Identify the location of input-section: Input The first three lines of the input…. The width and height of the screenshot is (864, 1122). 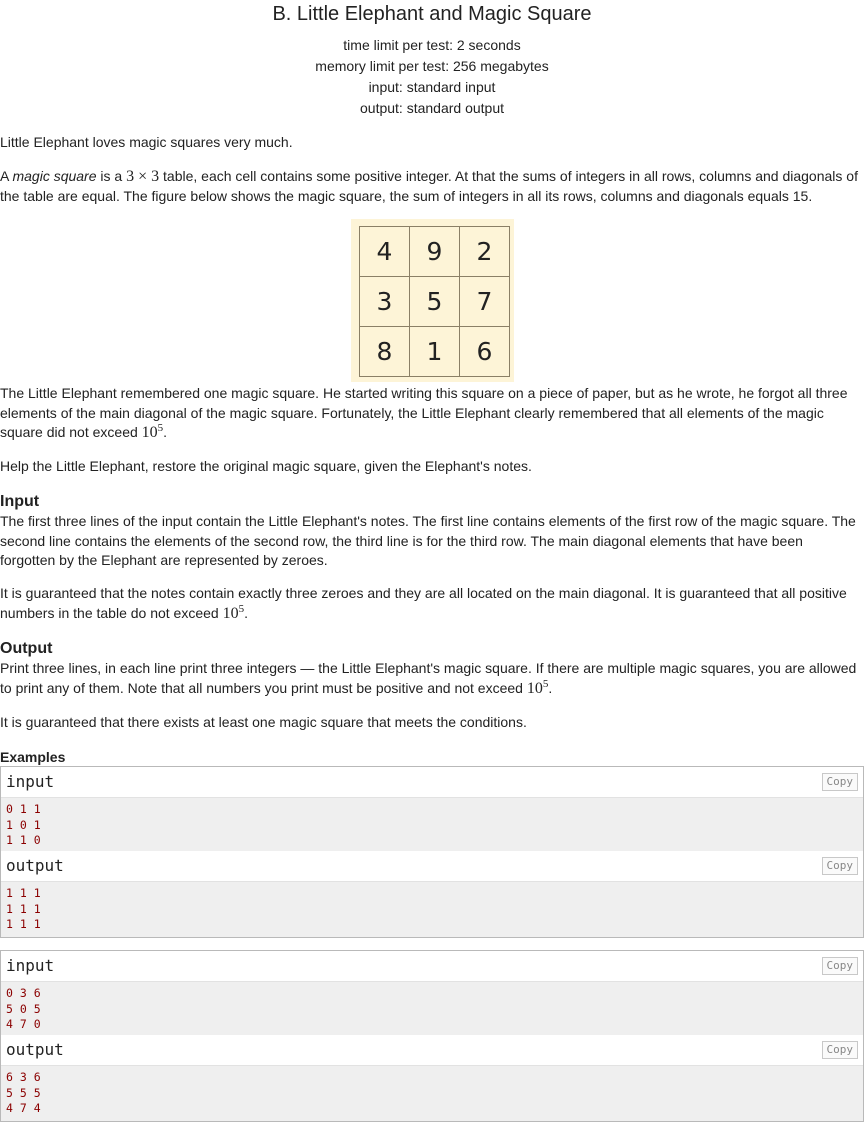
(431, 531).